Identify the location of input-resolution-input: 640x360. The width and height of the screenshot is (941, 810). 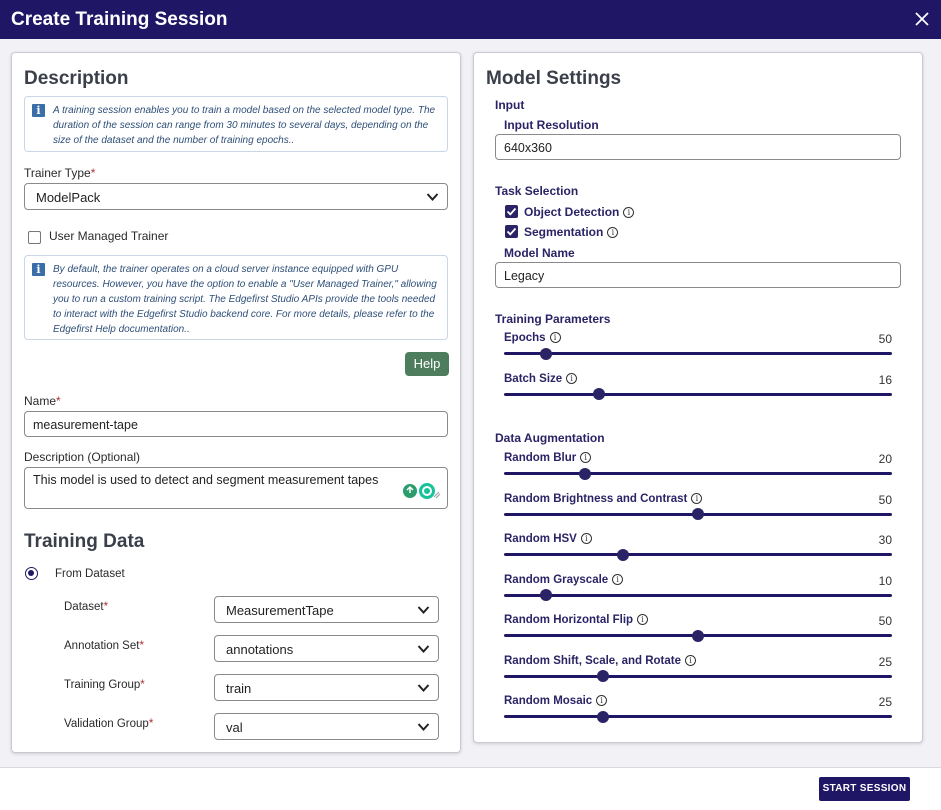
(698, 147).